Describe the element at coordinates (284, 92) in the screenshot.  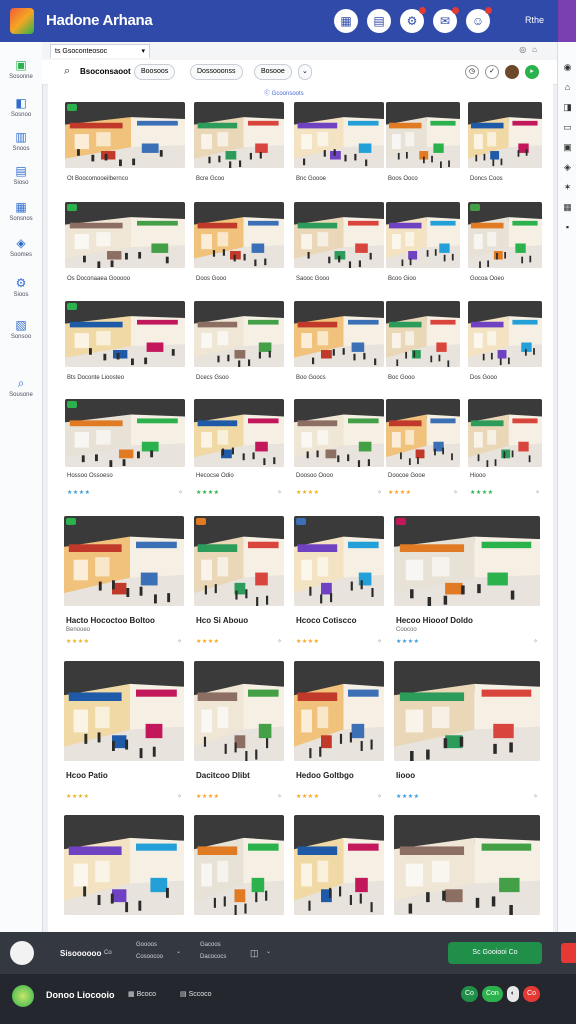
I see `content-hint: Ⓒ Gcoonsoots` at that location.